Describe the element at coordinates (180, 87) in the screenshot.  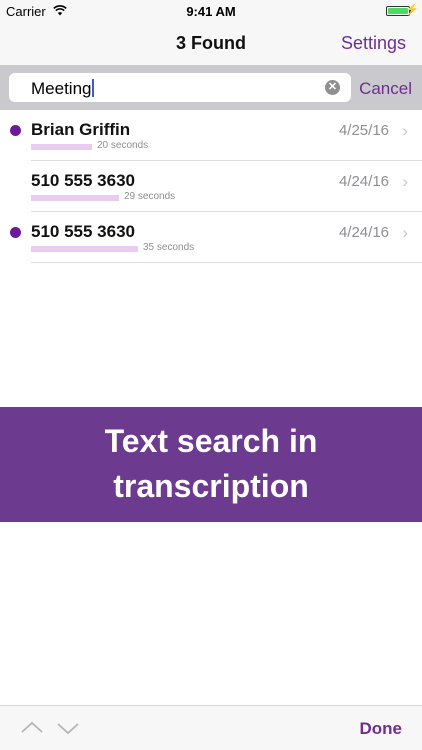
I see `search-input: Meeting ✕` at that location.